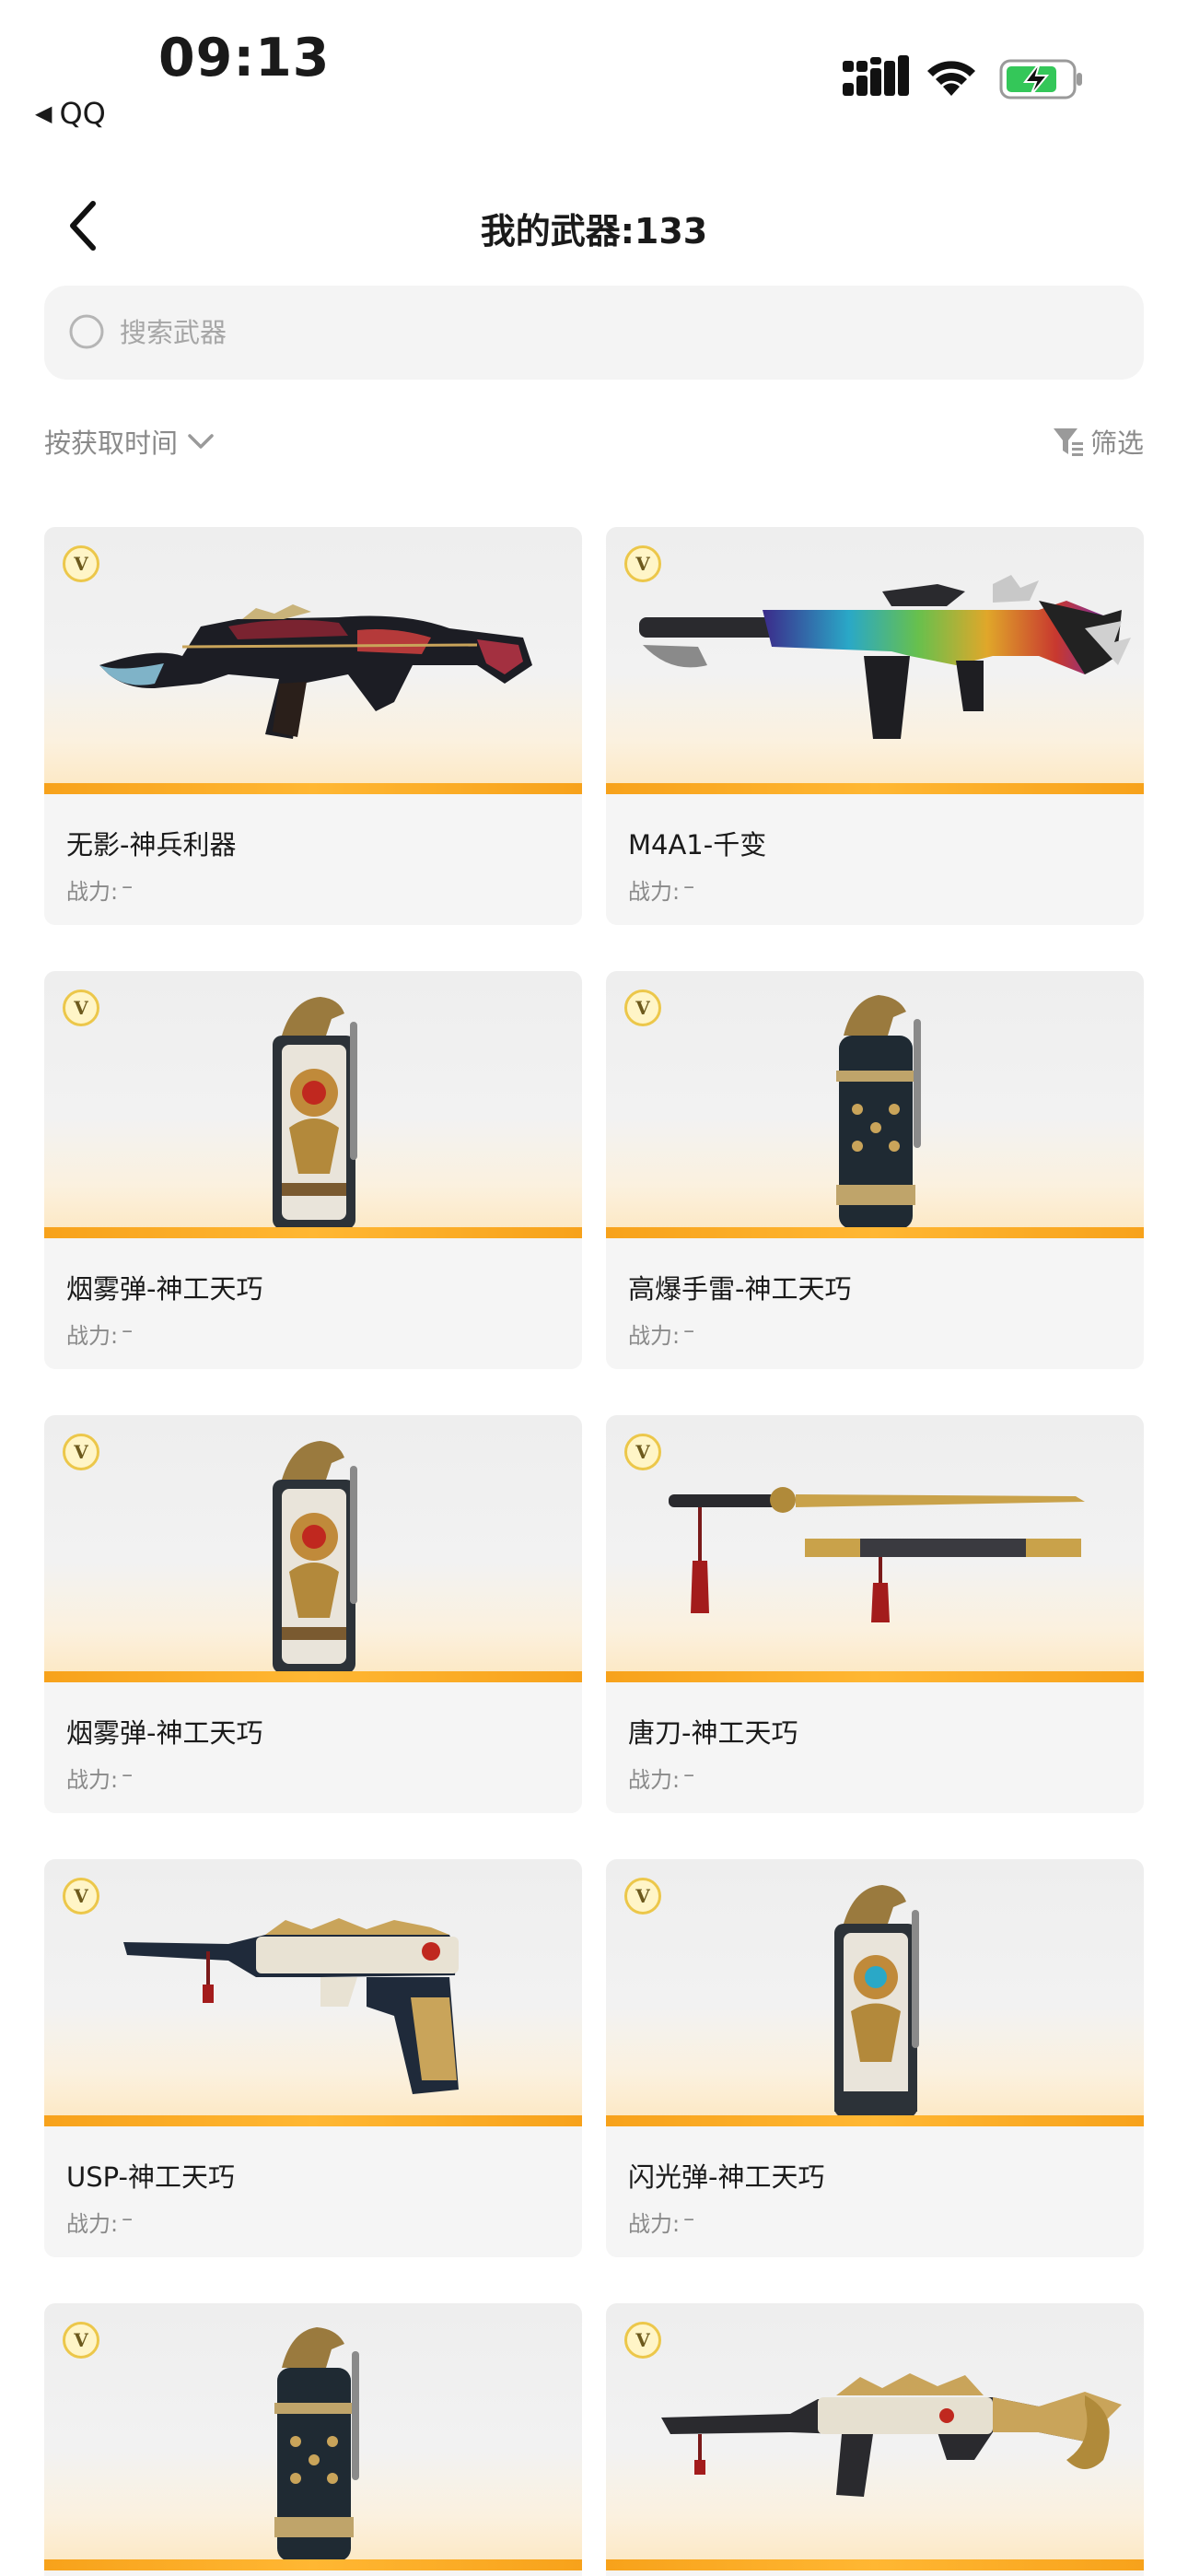 The height and width of the screenshot is (2576, 1188). What do you see at coordinates (534, 332) in the screenshot?
I see `search-input` at bounding box center [534, 332].